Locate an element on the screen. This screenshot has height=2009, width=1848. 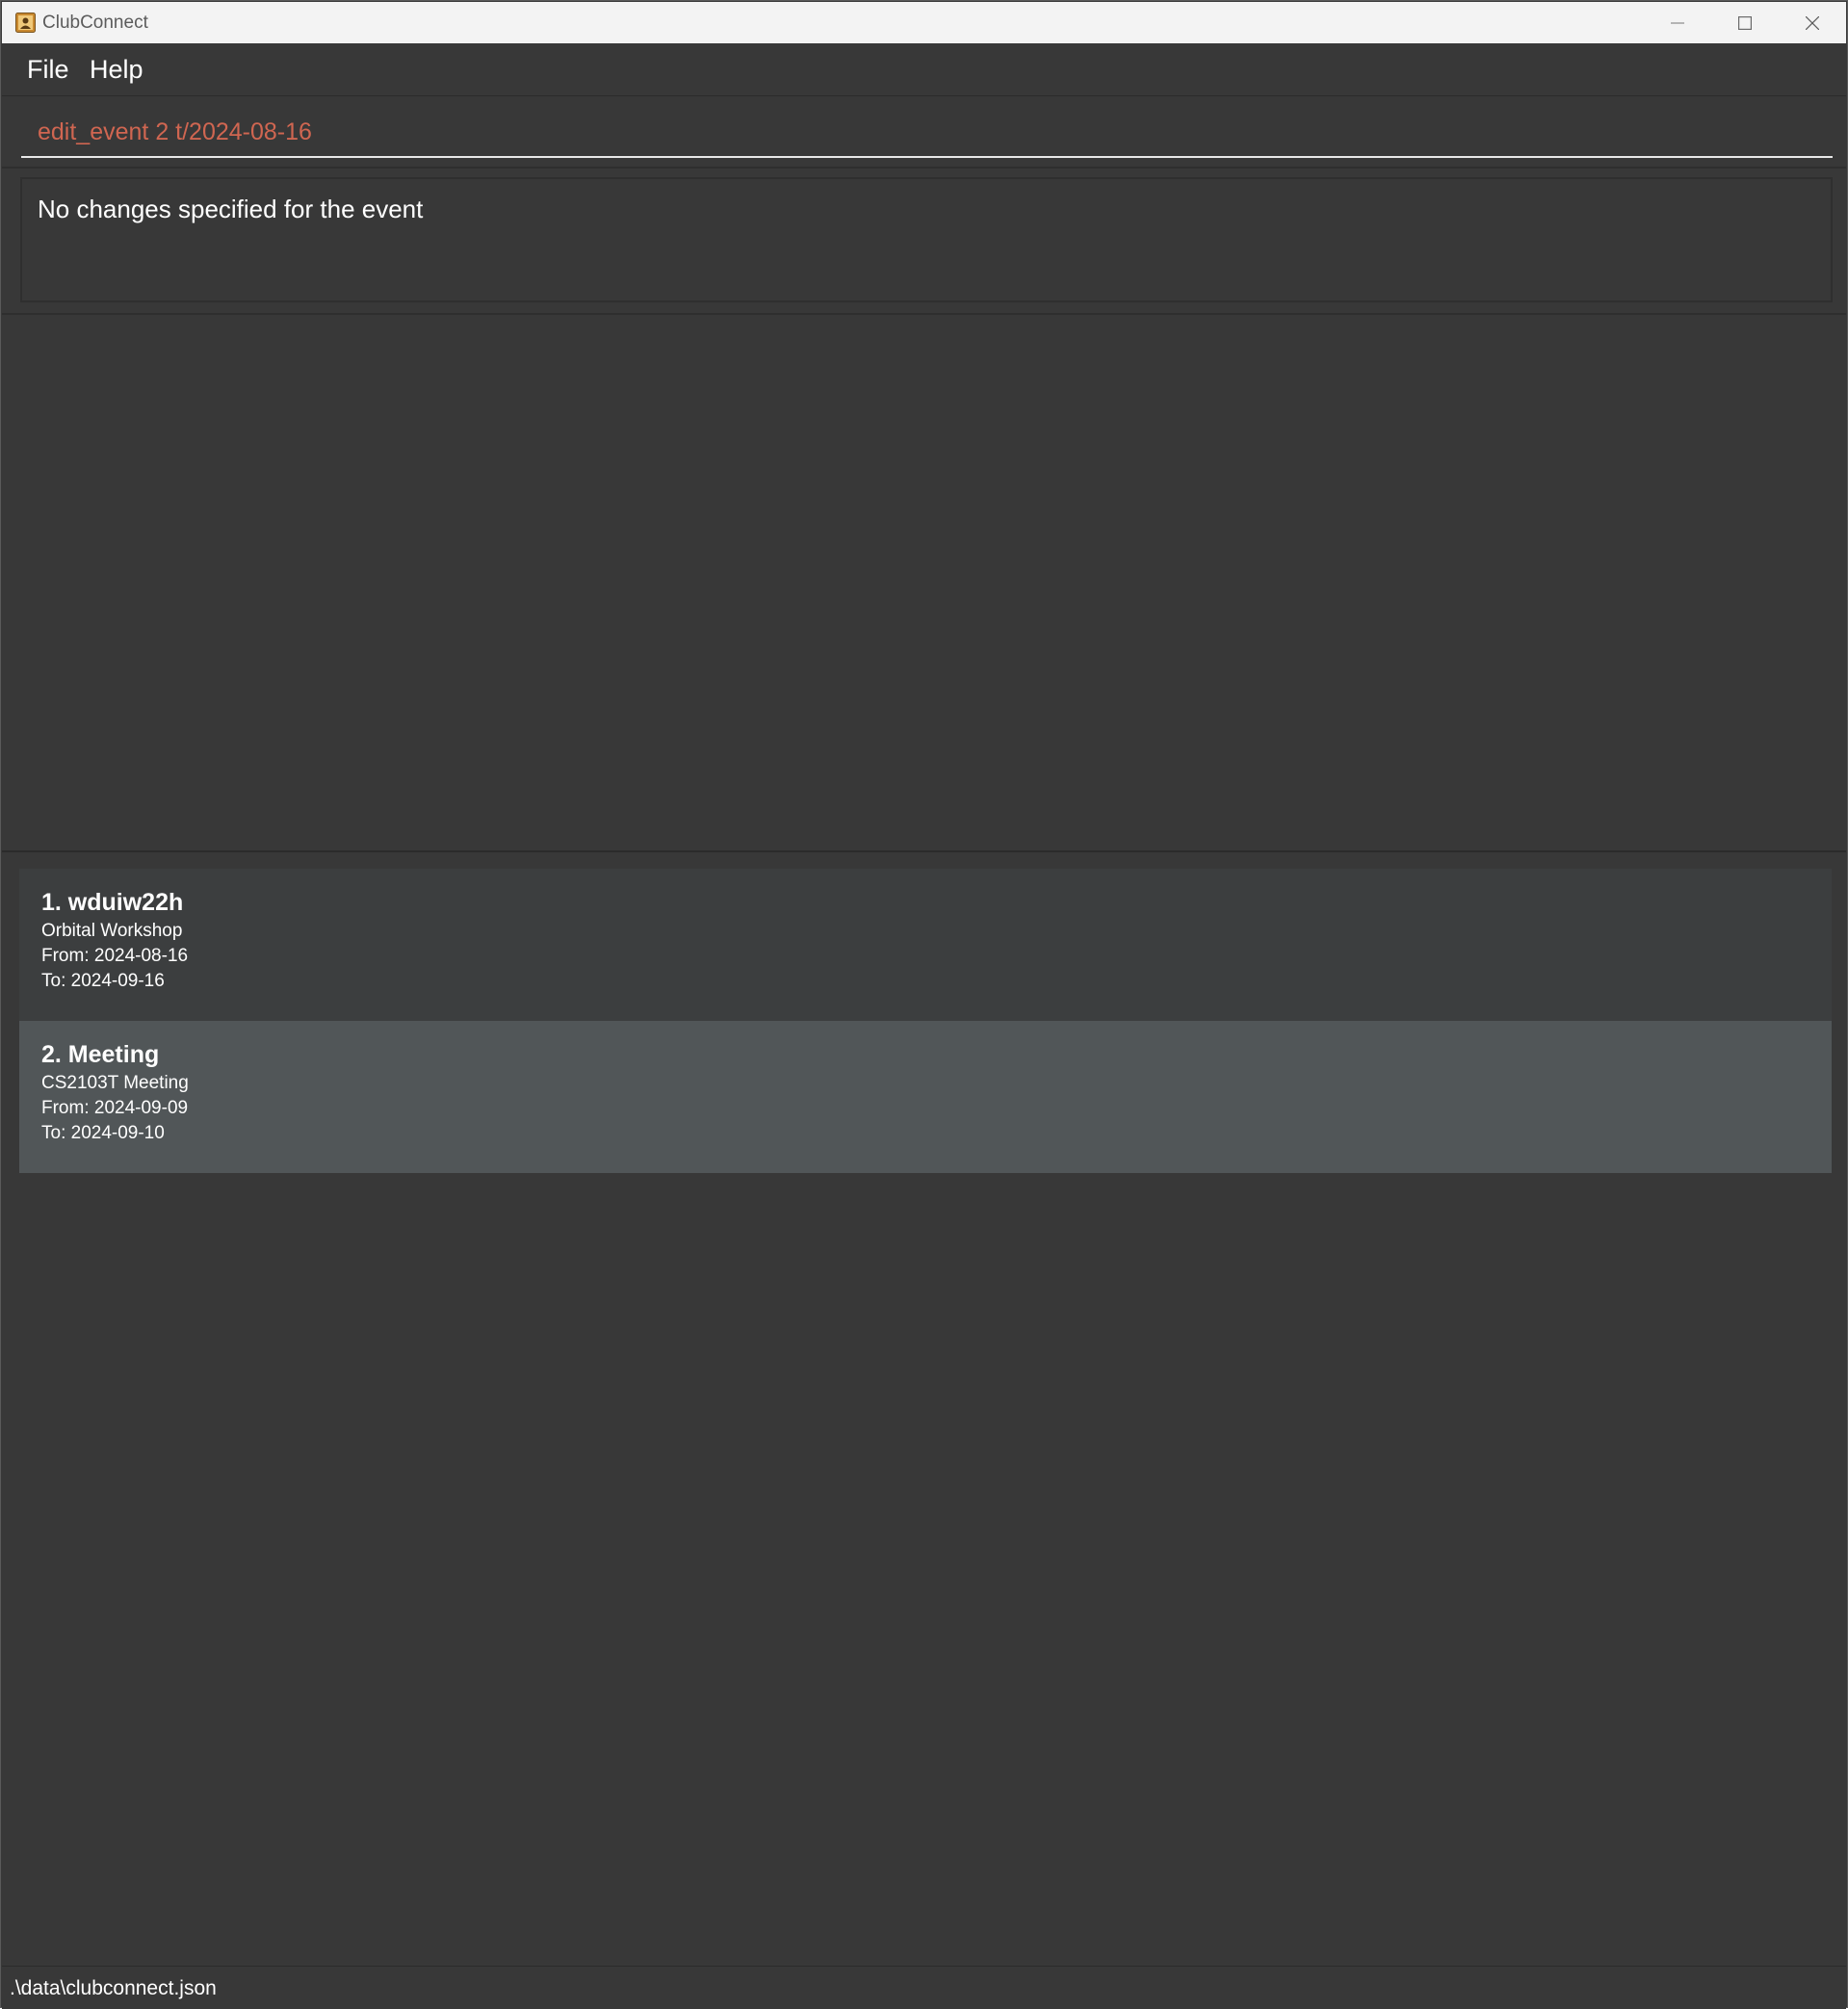
window-title: ClubConnect is located at coordinates (95, 23).